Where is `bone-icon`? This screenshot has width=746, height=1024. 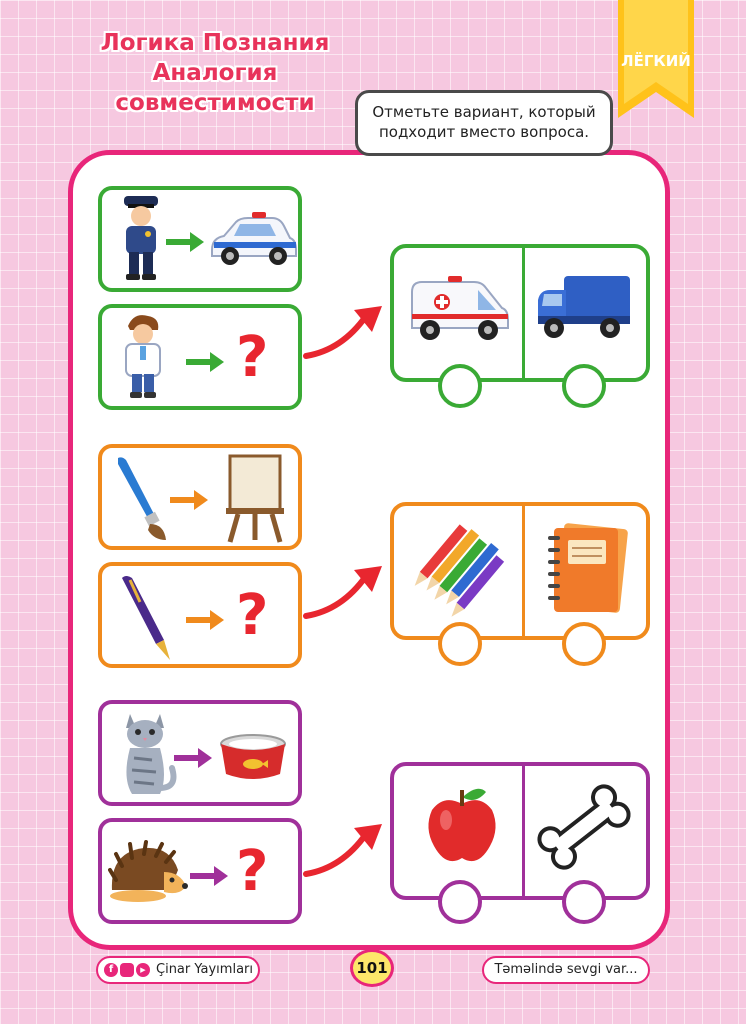
bone-icon is located at coordinates (584, 827).